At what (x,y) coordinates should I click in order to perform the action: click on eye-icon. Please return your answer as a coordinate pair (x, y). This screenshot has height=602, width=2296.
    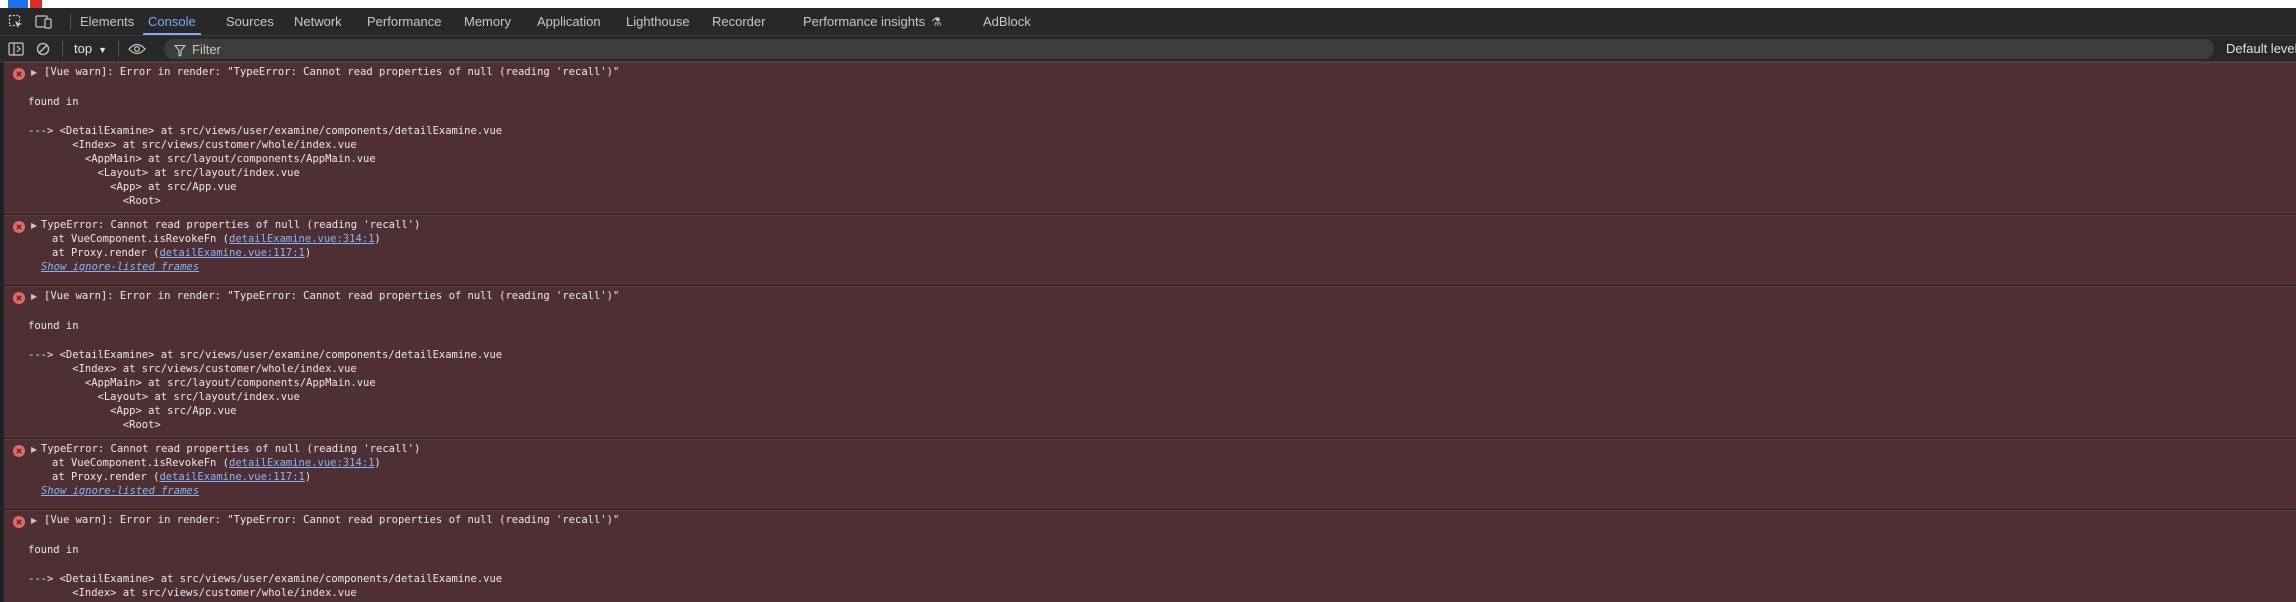
    Looking at the image, I should click on (137, 49).